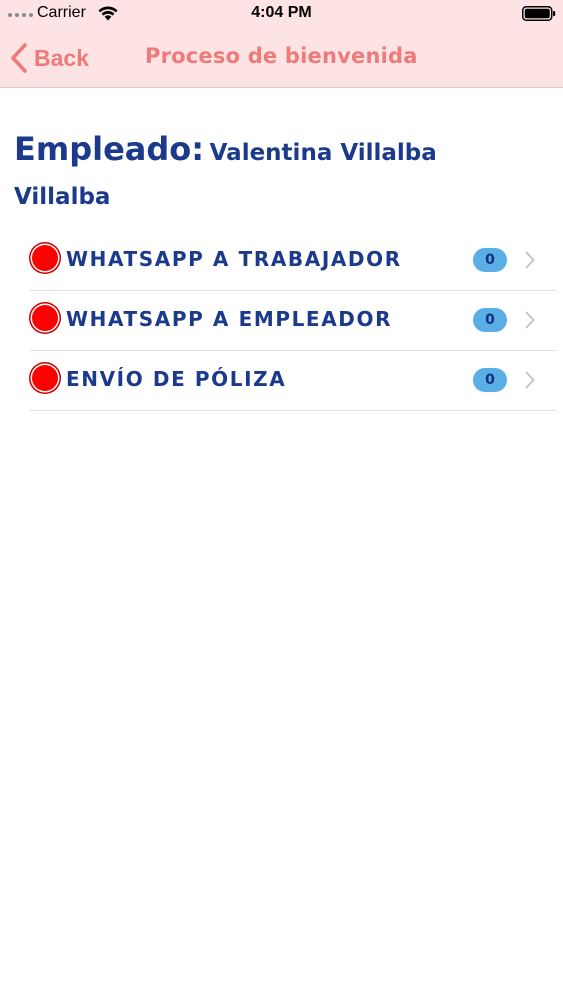 This screenshot has height=1000, width=563. I want to click on back-button: Back, so click(49, 58).